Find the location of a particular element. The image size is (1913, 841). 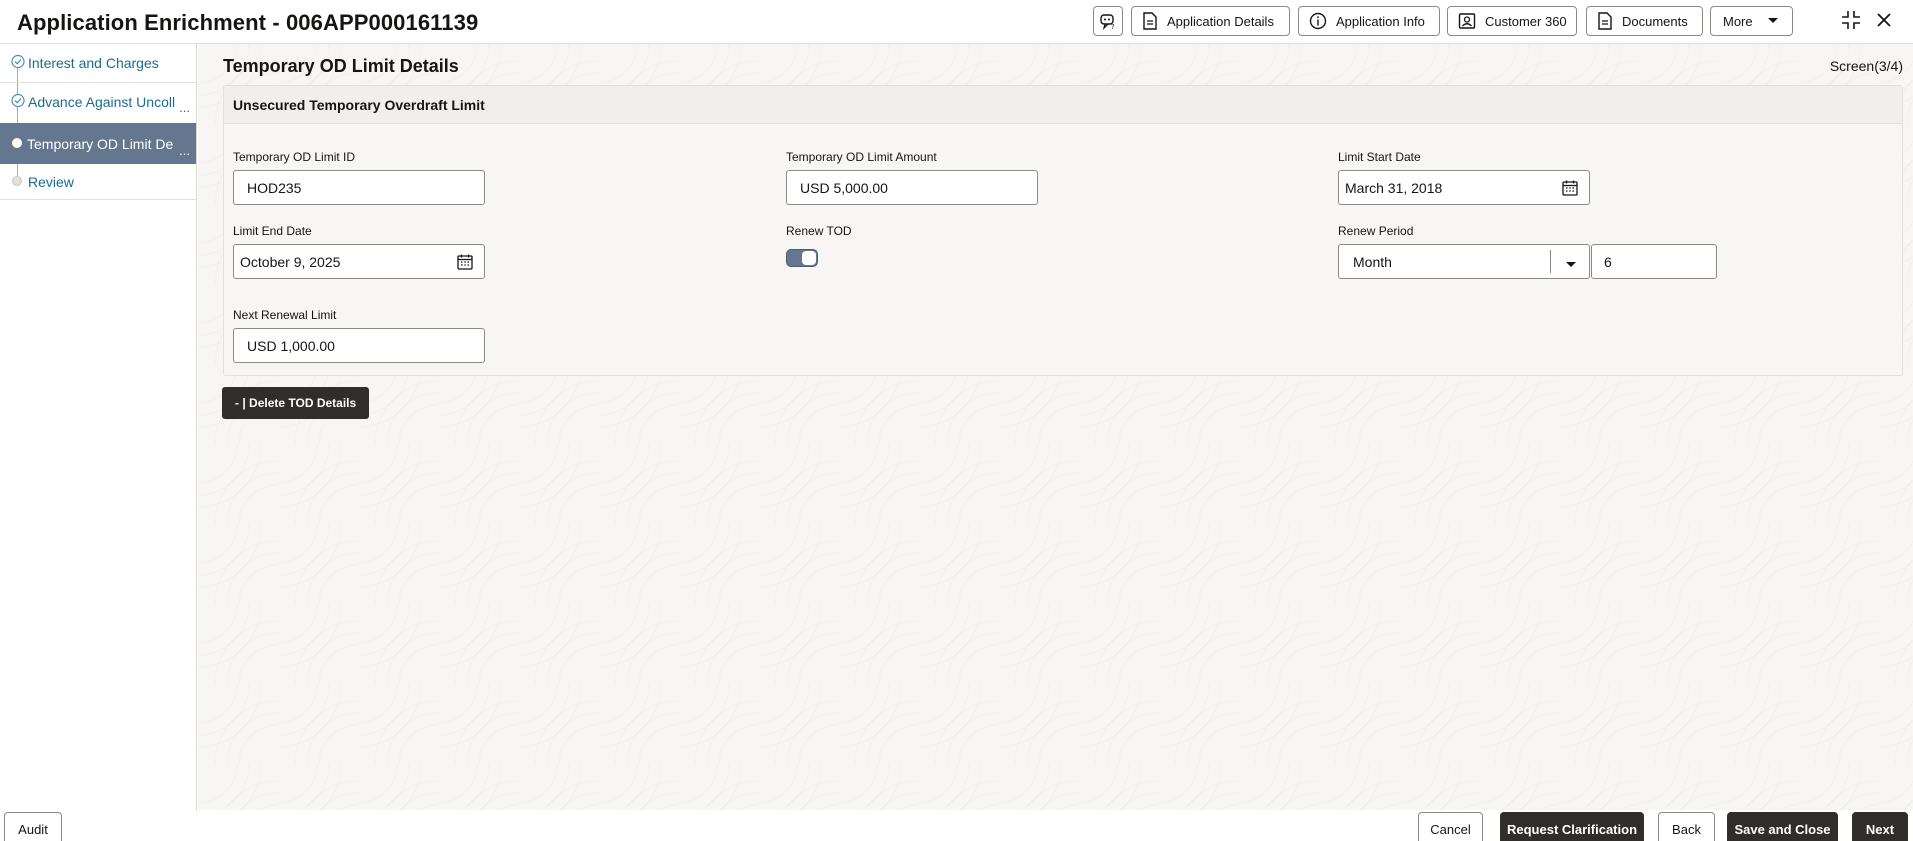

more-button: More is located at coordinates (1751, 21).